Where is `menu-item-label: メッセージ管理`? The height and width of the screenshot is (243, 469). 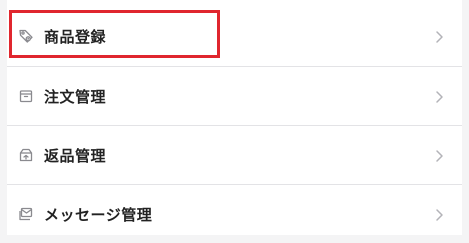 menu-item-label: メッセージ管理 is located at coordinates (98, 214).